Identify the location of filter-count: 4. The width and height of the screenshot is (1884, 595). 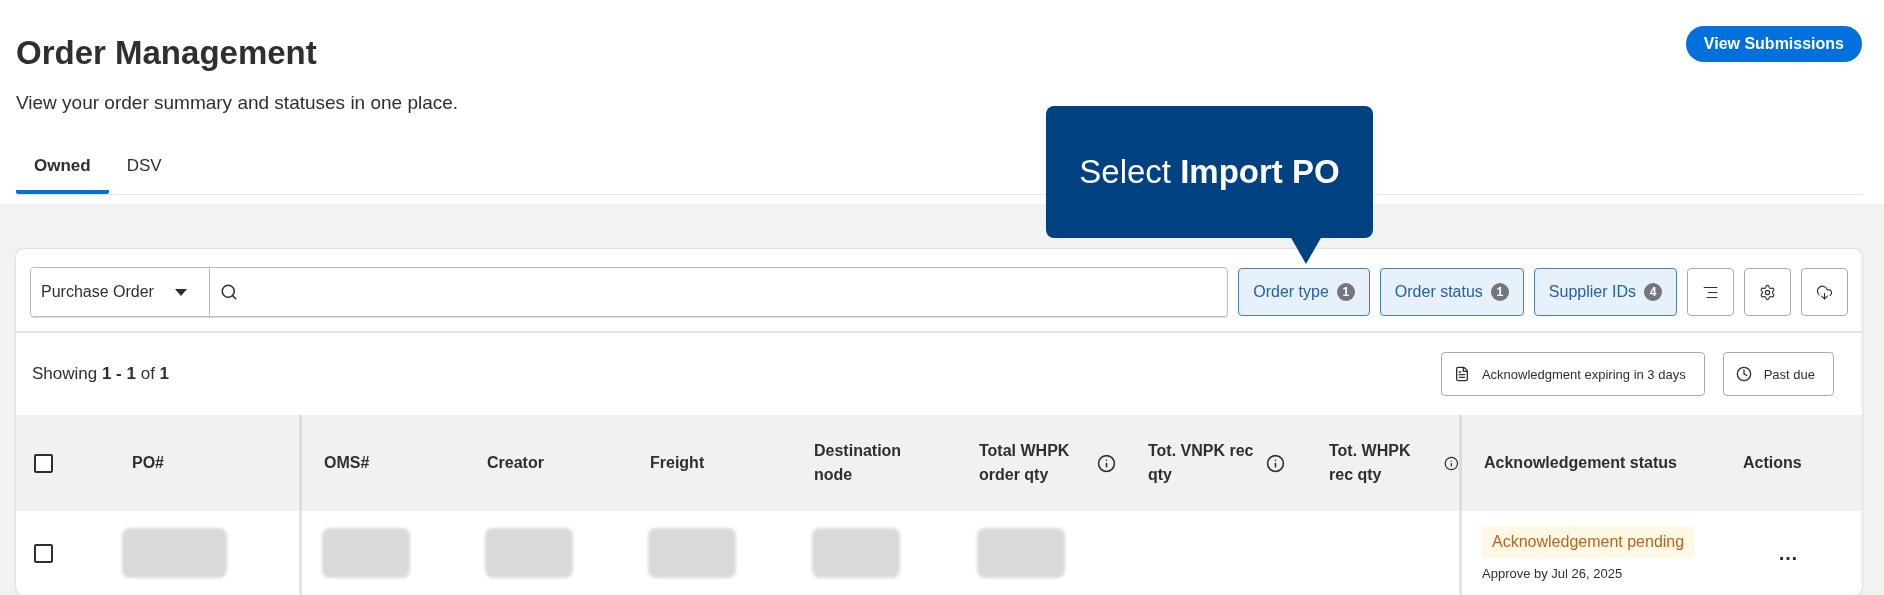
(1653, 292).